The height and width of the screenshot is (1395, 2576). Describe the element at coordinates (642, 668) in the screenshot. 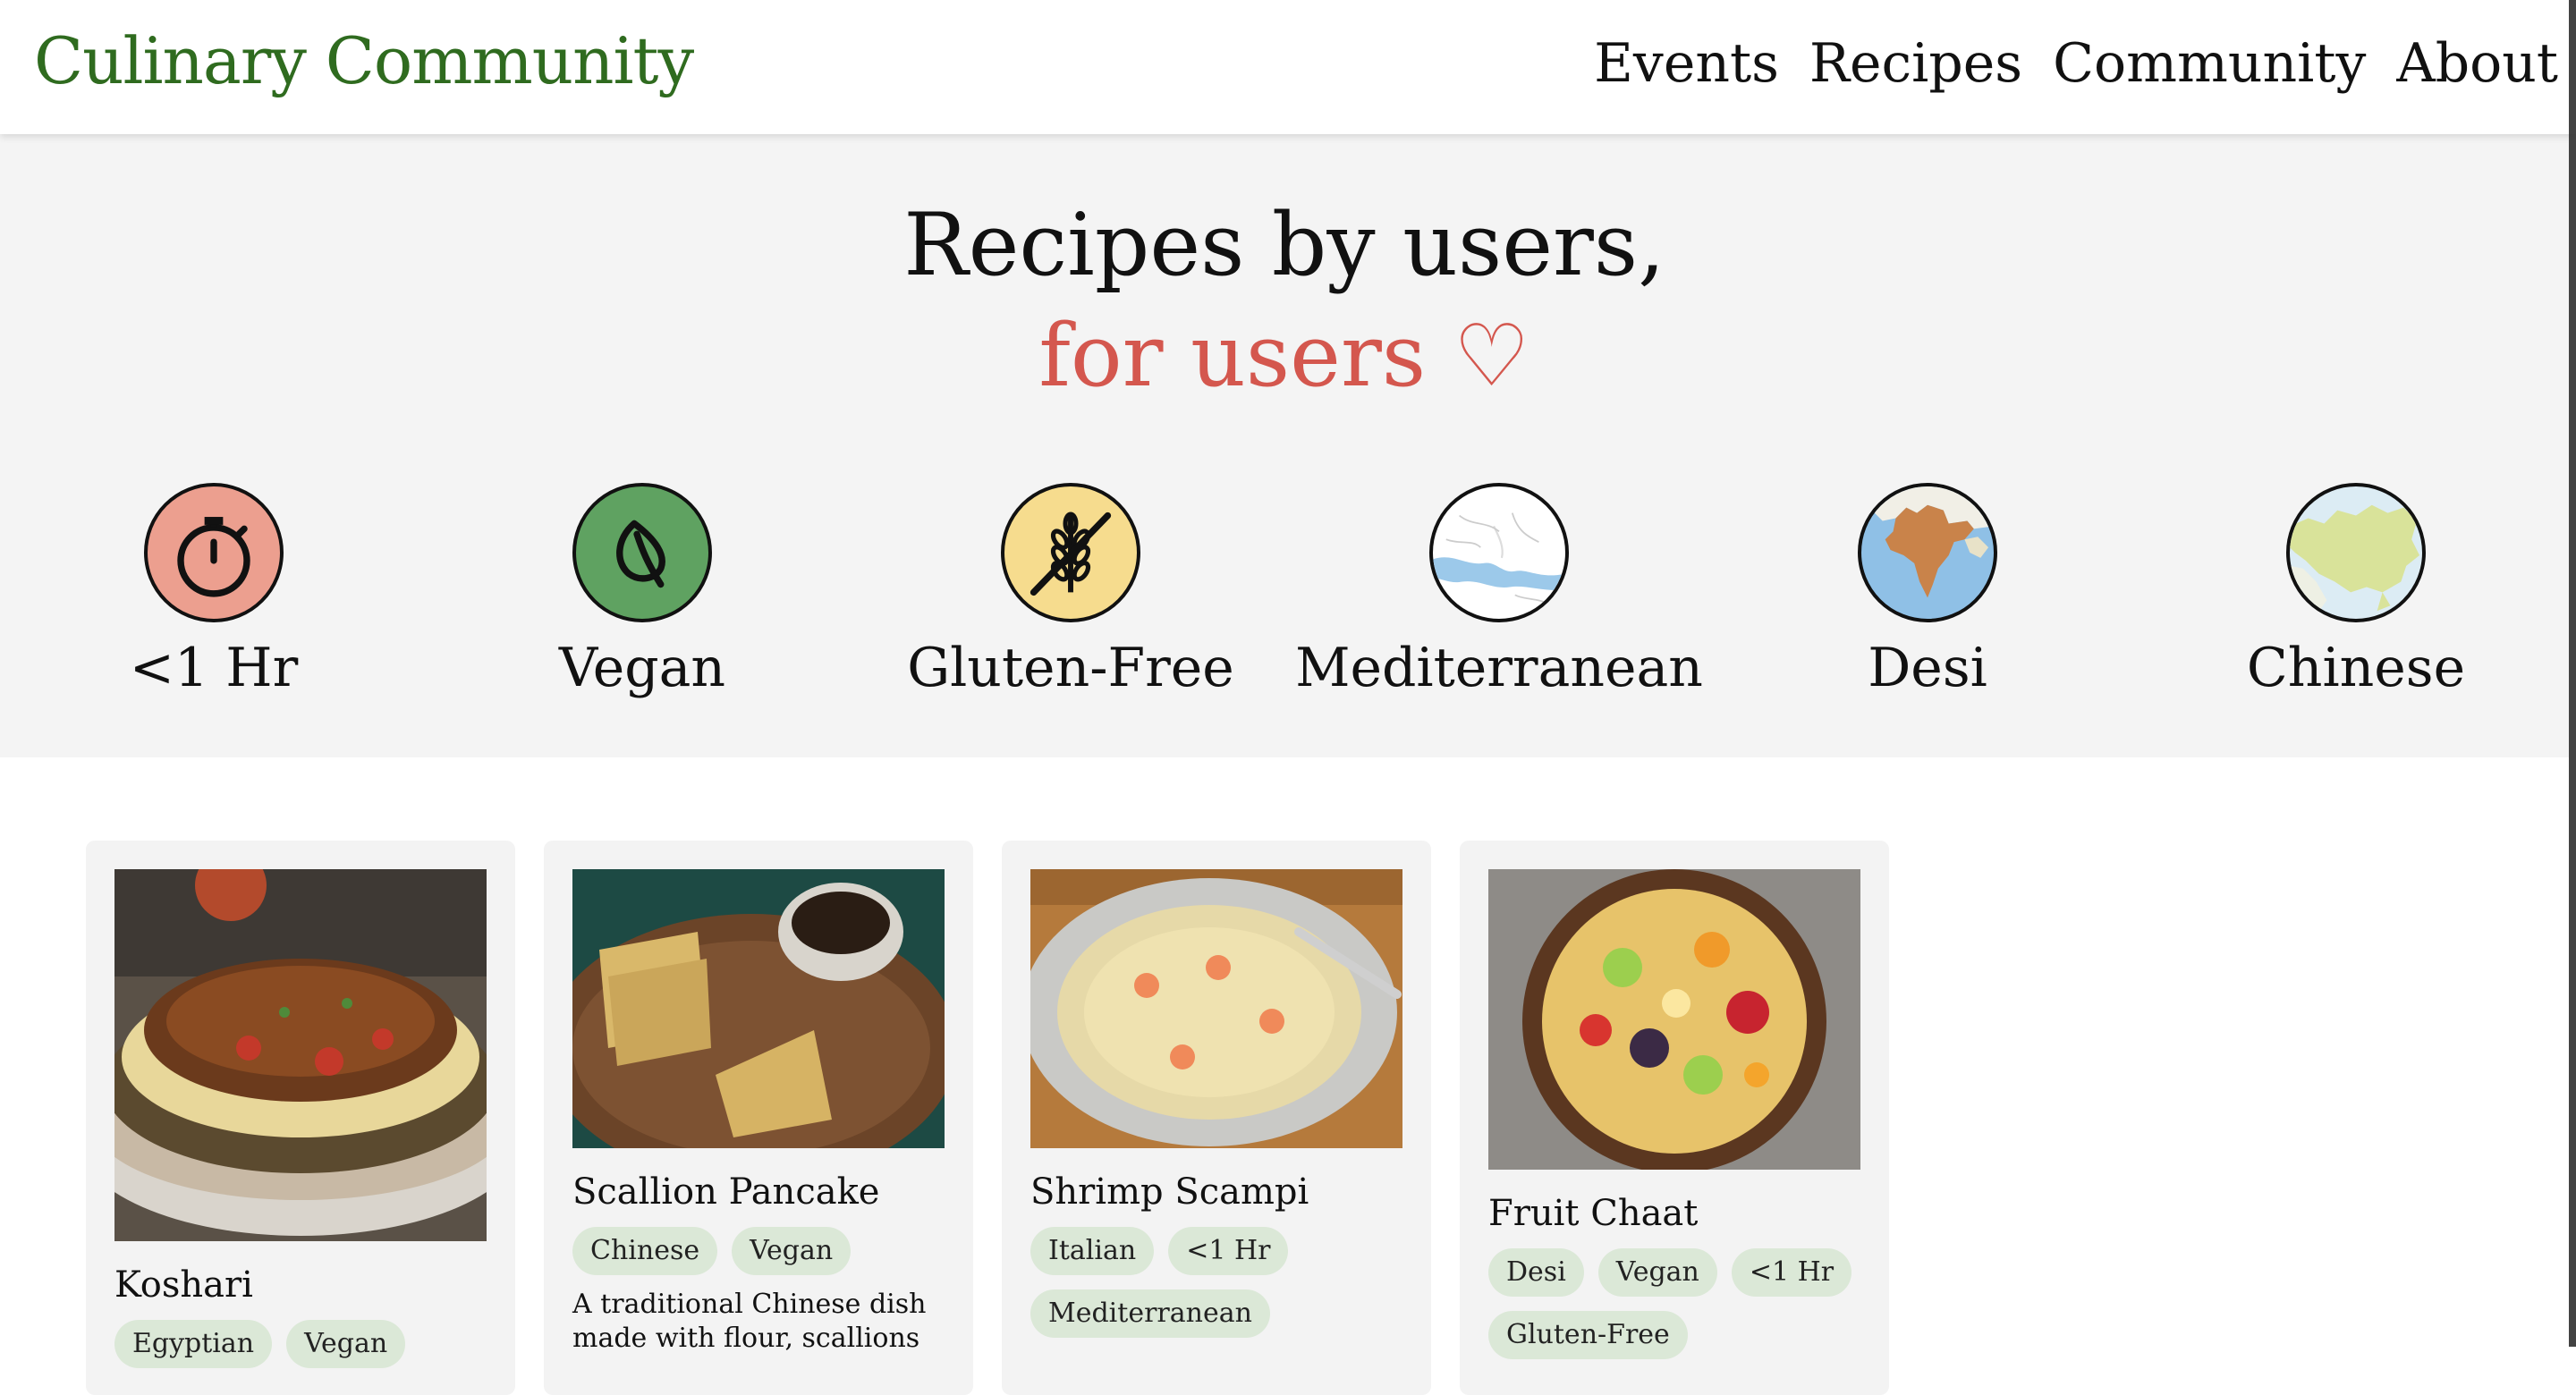

I see `category-label: Vegan` at that location.